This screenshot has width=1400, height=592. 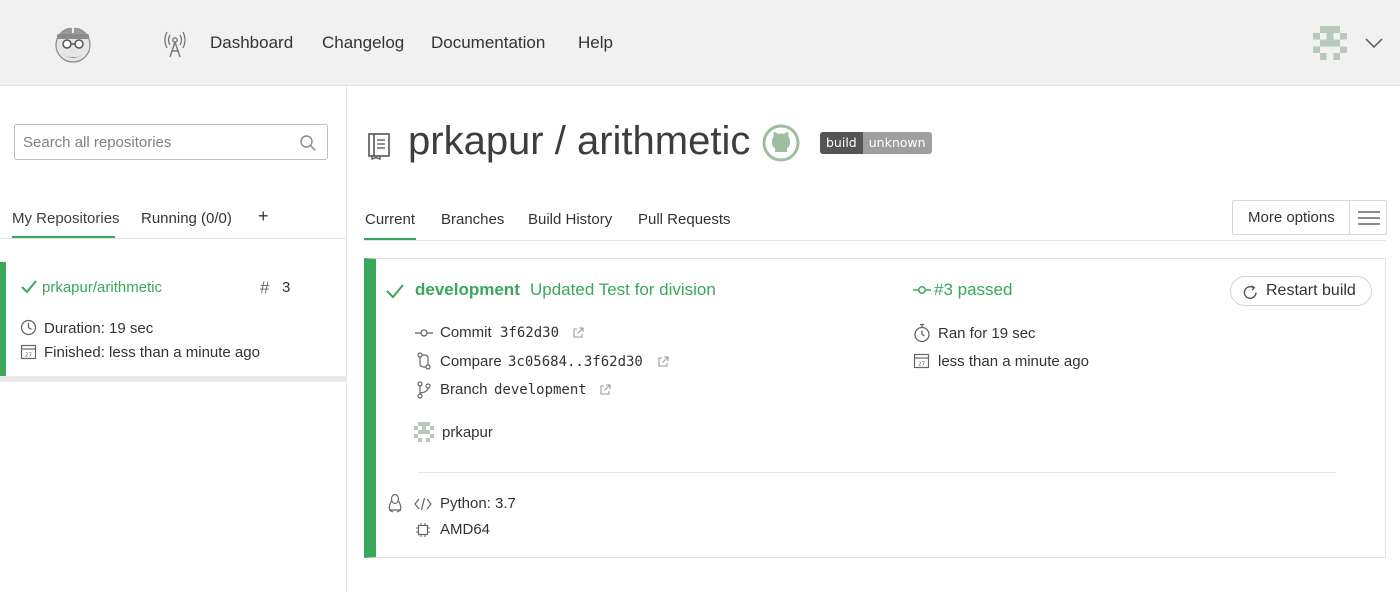 I want to click on more-options-button: More options, so click(x=1309, y=217).